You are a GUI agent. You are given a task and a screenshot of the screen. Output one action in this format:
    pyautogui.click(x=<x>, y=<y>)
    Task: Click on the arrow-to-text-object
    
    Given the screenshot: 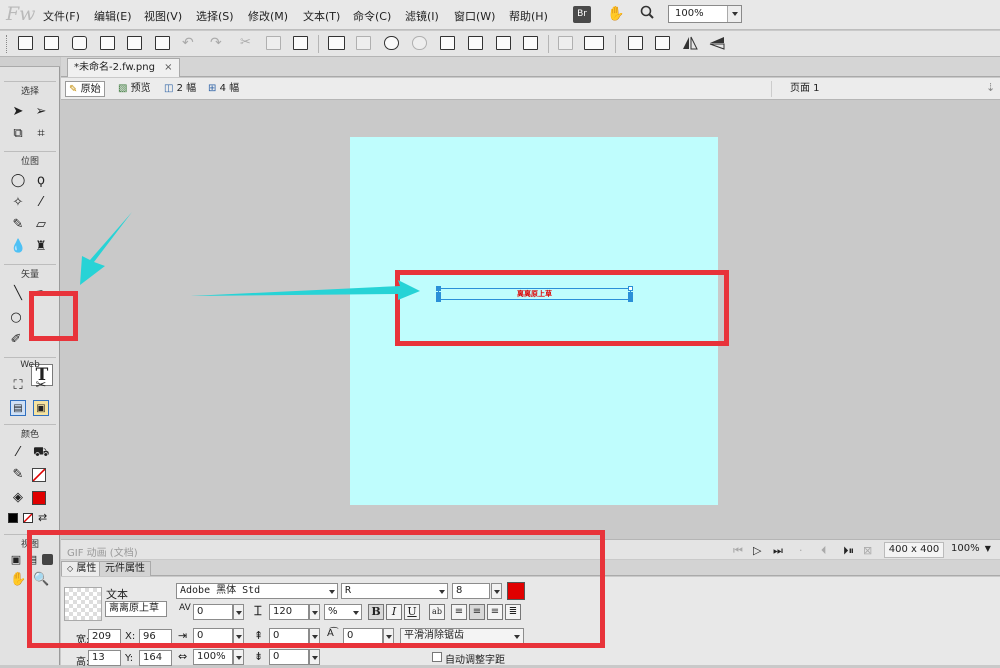 What is the action you would take?
    pyautogui.click(x=305, y=290)
    